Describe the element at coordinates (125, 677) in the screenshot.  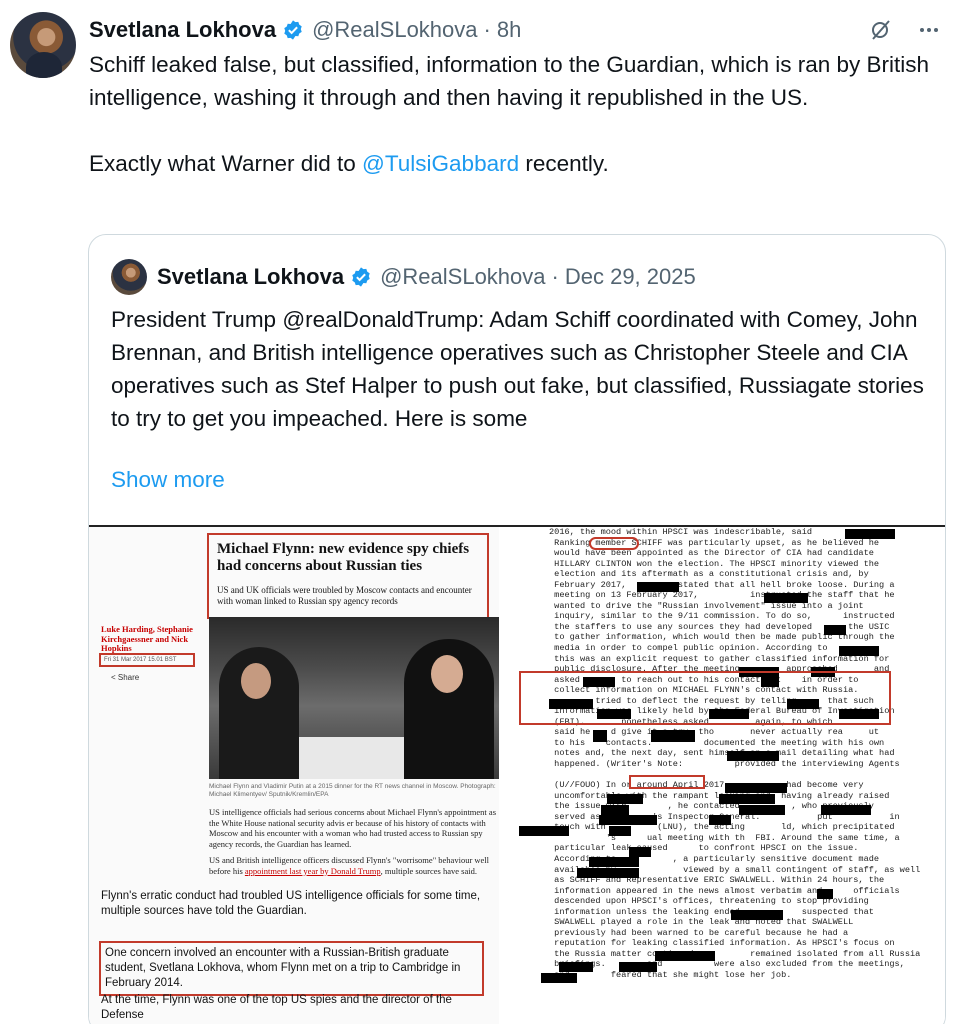
I see `article-share: < Share` at that location.